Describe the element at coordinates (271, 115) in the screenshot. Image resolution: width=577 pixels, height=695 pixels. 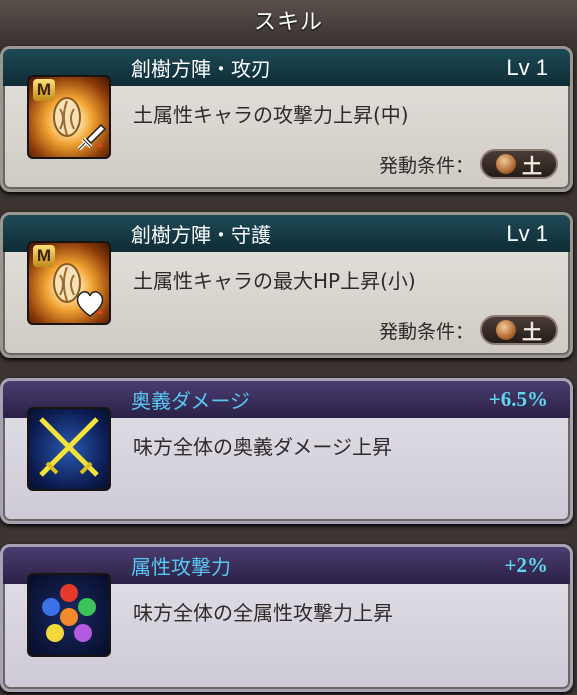
I see `skill-description: 土属性キャラの攻撃力上昇(中)` at that location.